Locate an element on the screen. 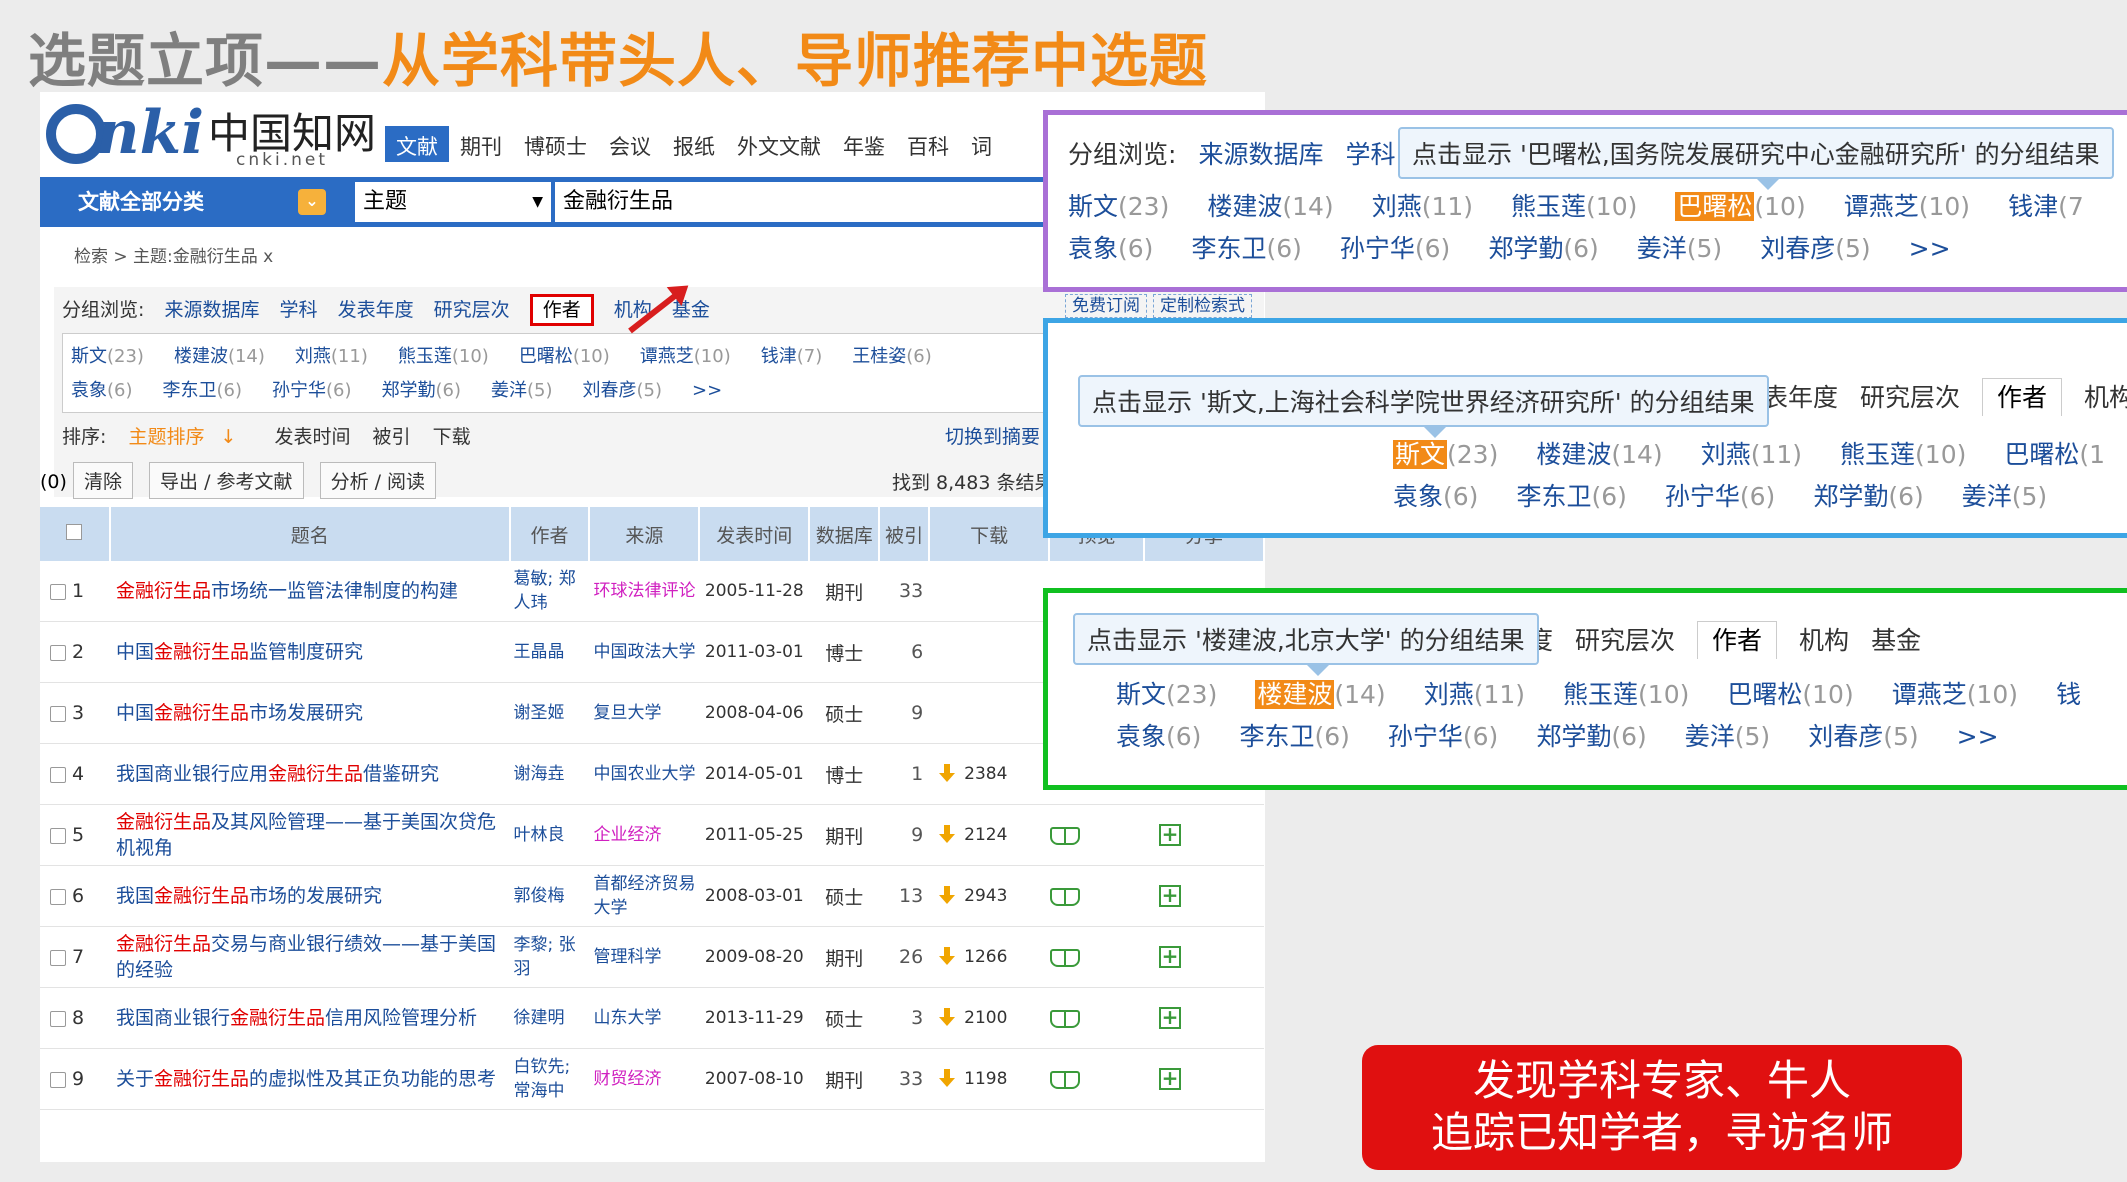 The width and height of the screenshot is (2127, 1182). group-tab-level: 研究层次 is located at coordinates (472, 310).